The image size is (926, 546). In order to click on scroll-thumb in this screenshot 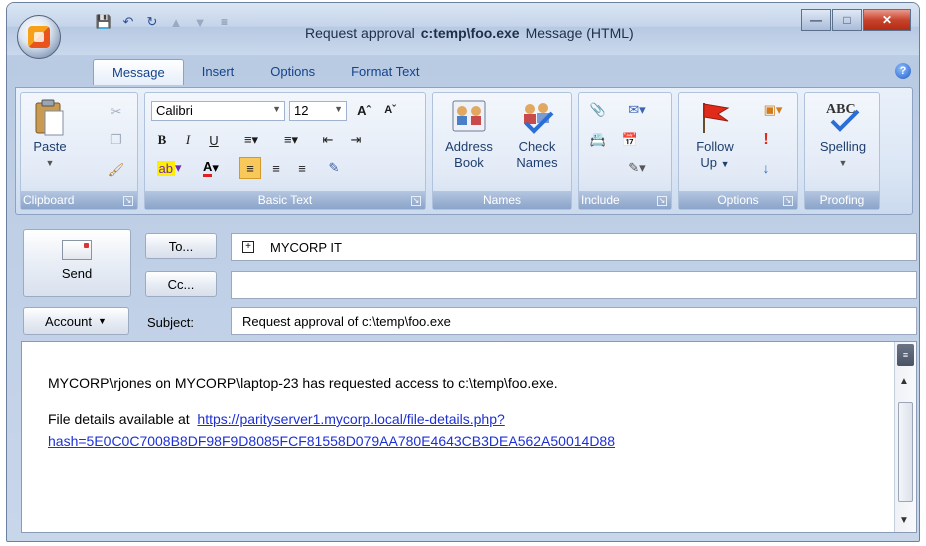, I will do `click(905, 452)`.